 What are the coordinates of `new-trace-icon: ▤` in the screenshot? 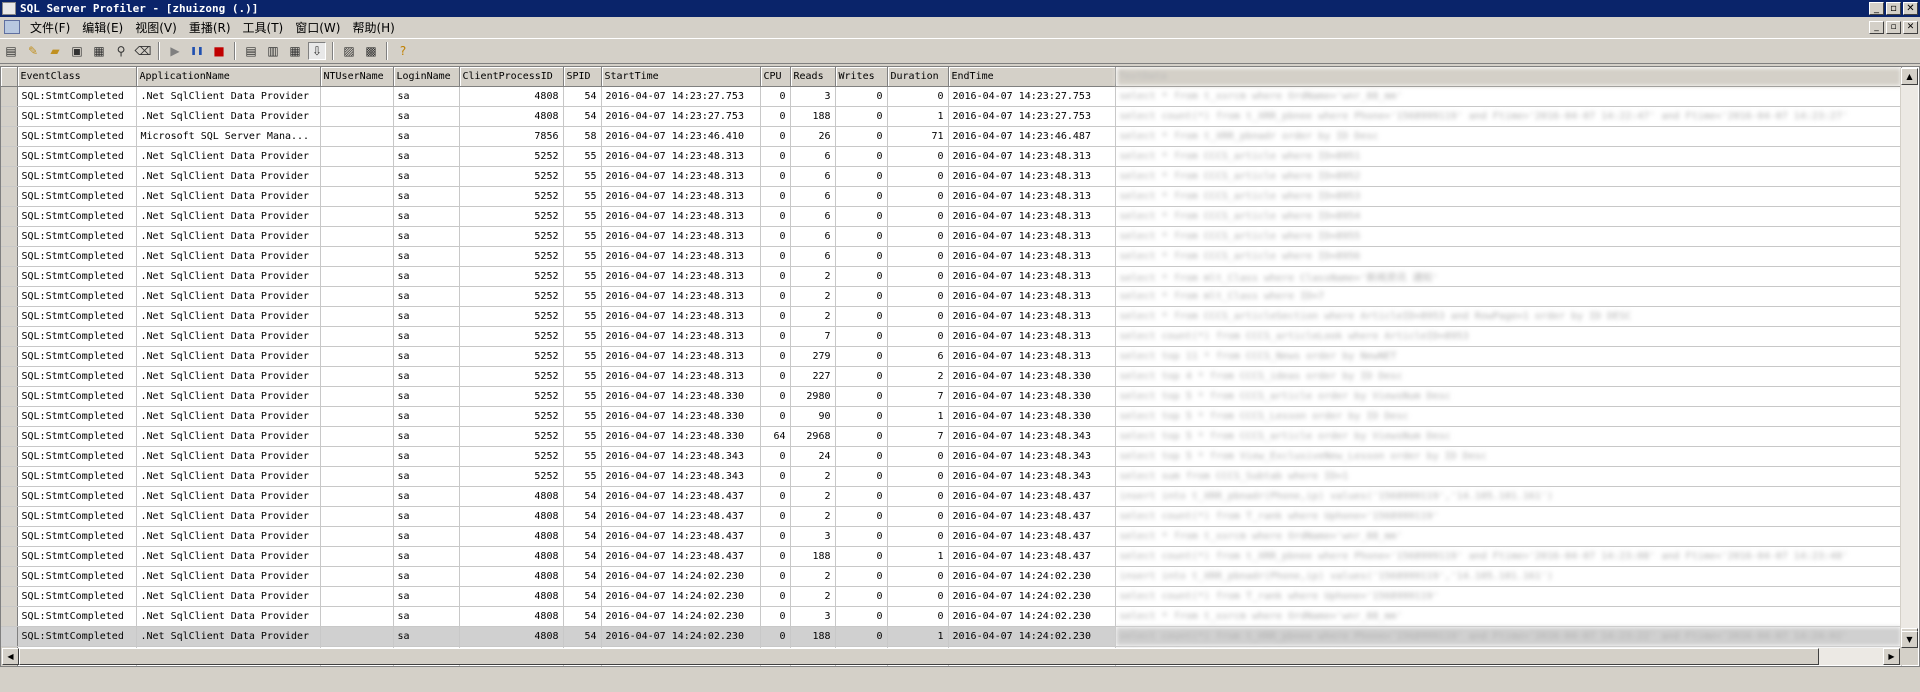 It's located at (11, 51).